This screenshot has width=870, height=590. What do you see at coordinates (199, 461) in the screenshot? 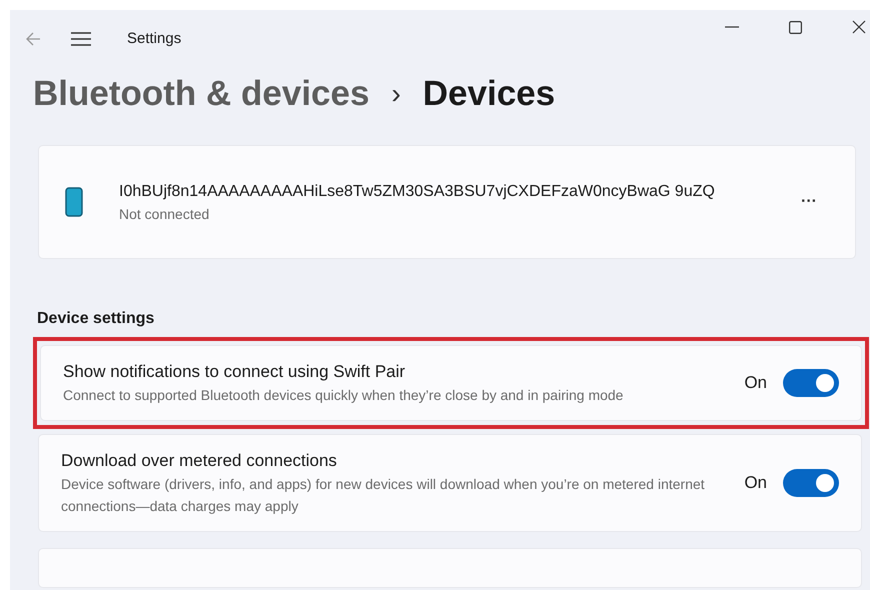
I see `setting-title: Download over metered connections` at bounding box center [199, 461].